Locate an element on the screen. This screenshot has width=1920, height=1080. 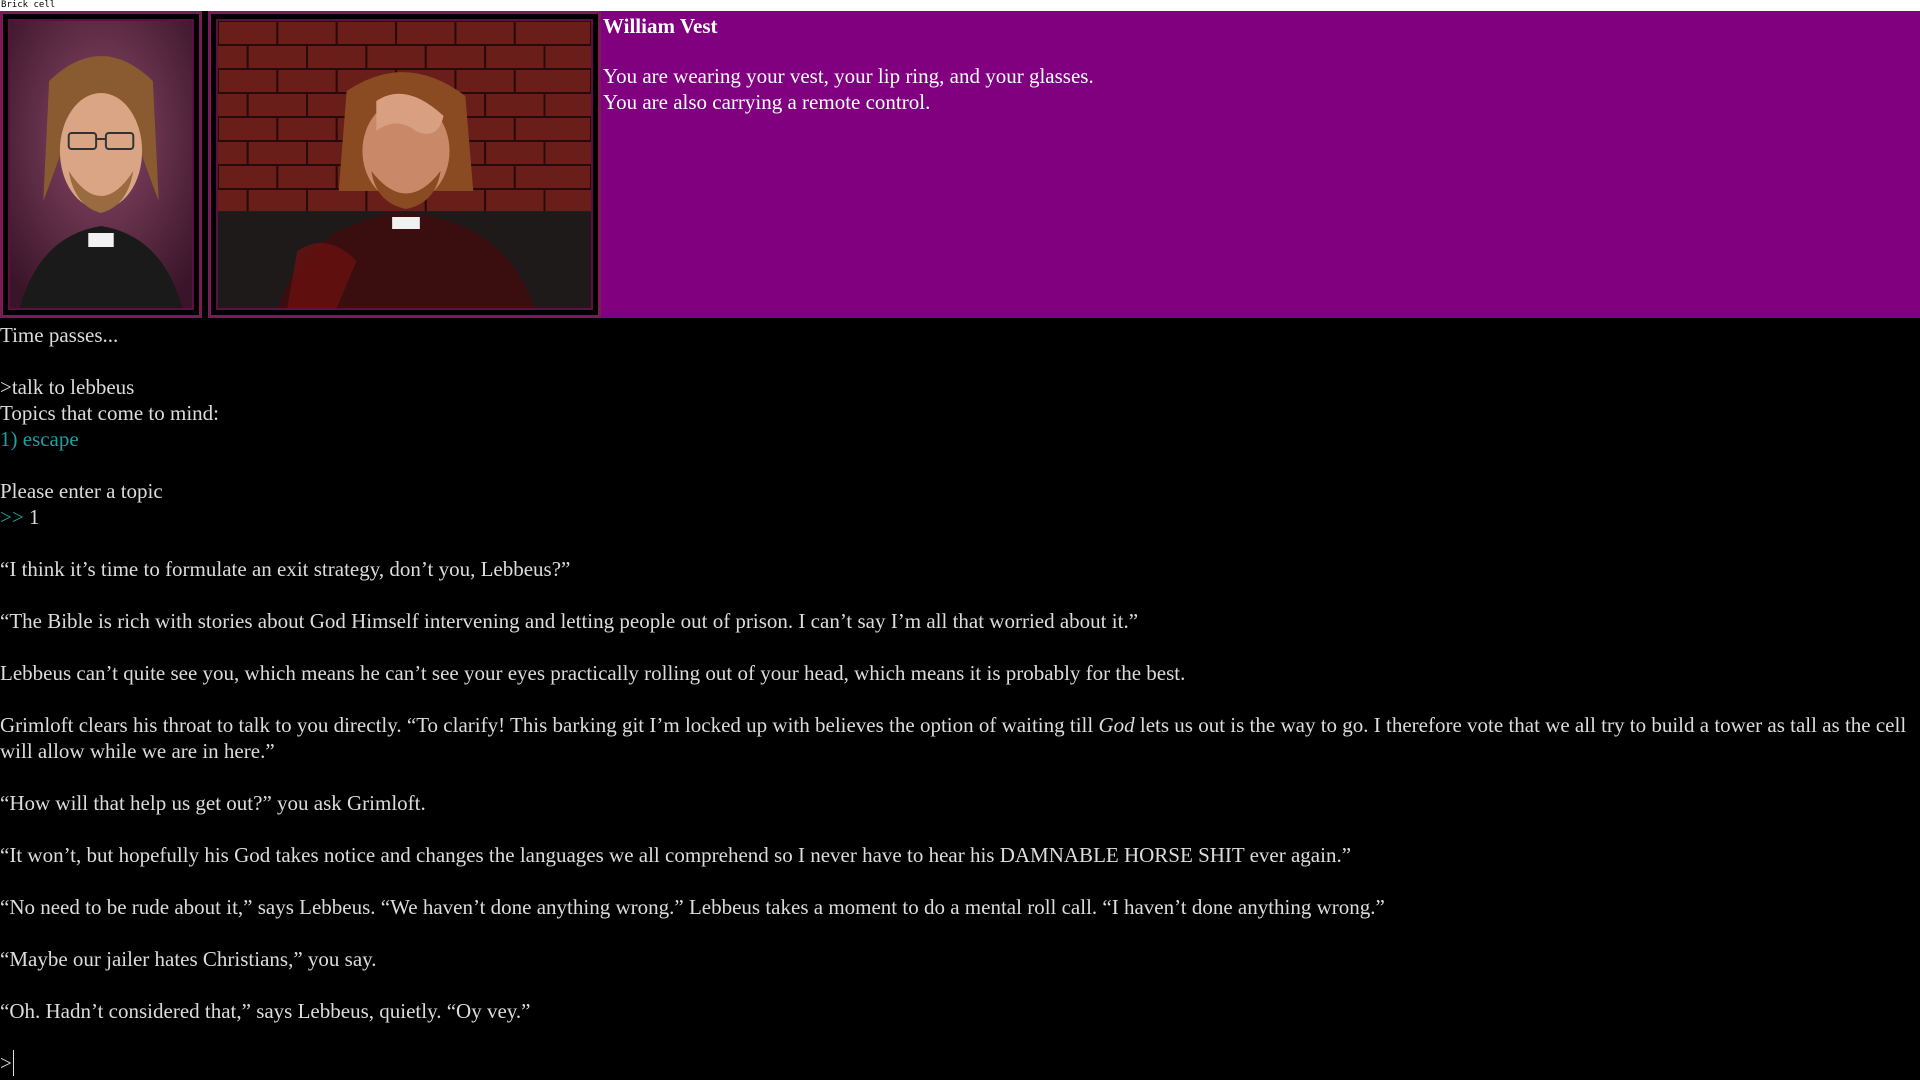
command-input: > is located at coordinates (960, 1063).